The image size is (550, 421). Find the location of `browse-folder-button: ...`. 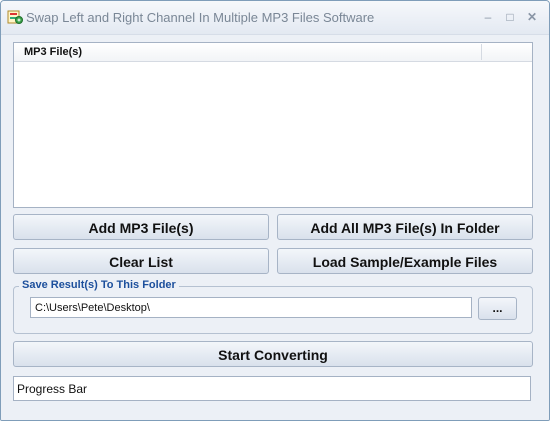

browse-folder-button: ... is located at coordinates (497, 308).